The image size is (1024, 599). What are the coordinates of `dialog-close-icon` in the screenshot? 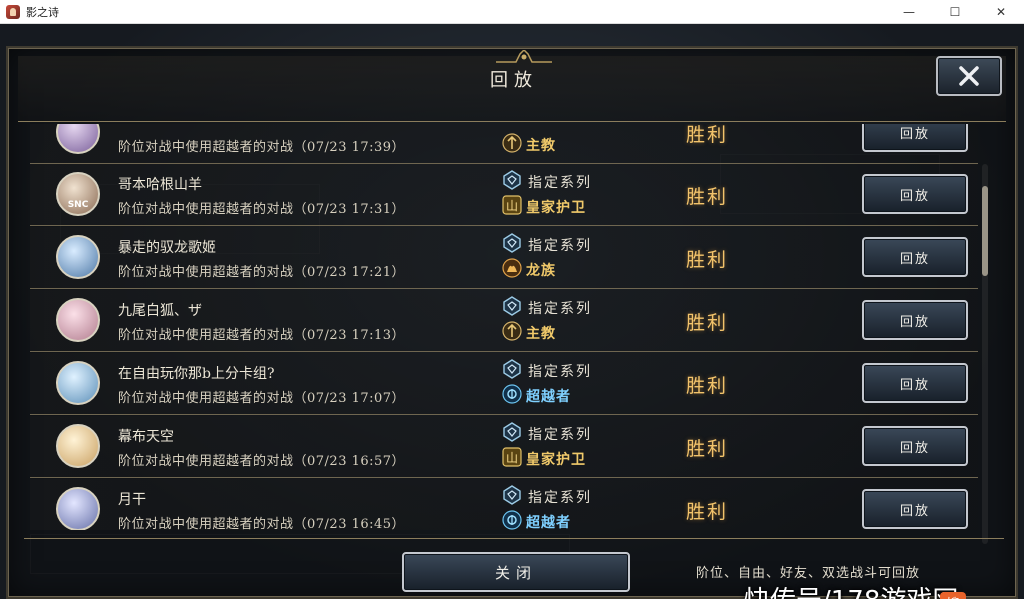 It's located at (969, 76).